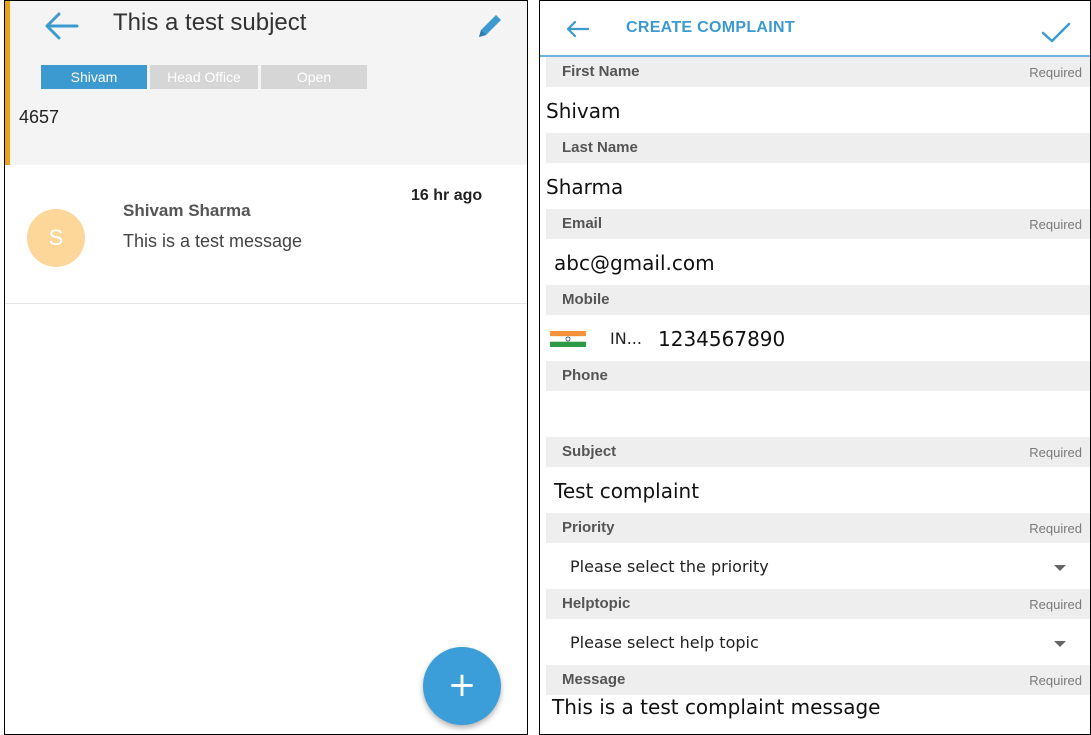  I want to click on first-name-value: Shivam, so click(583, 111).